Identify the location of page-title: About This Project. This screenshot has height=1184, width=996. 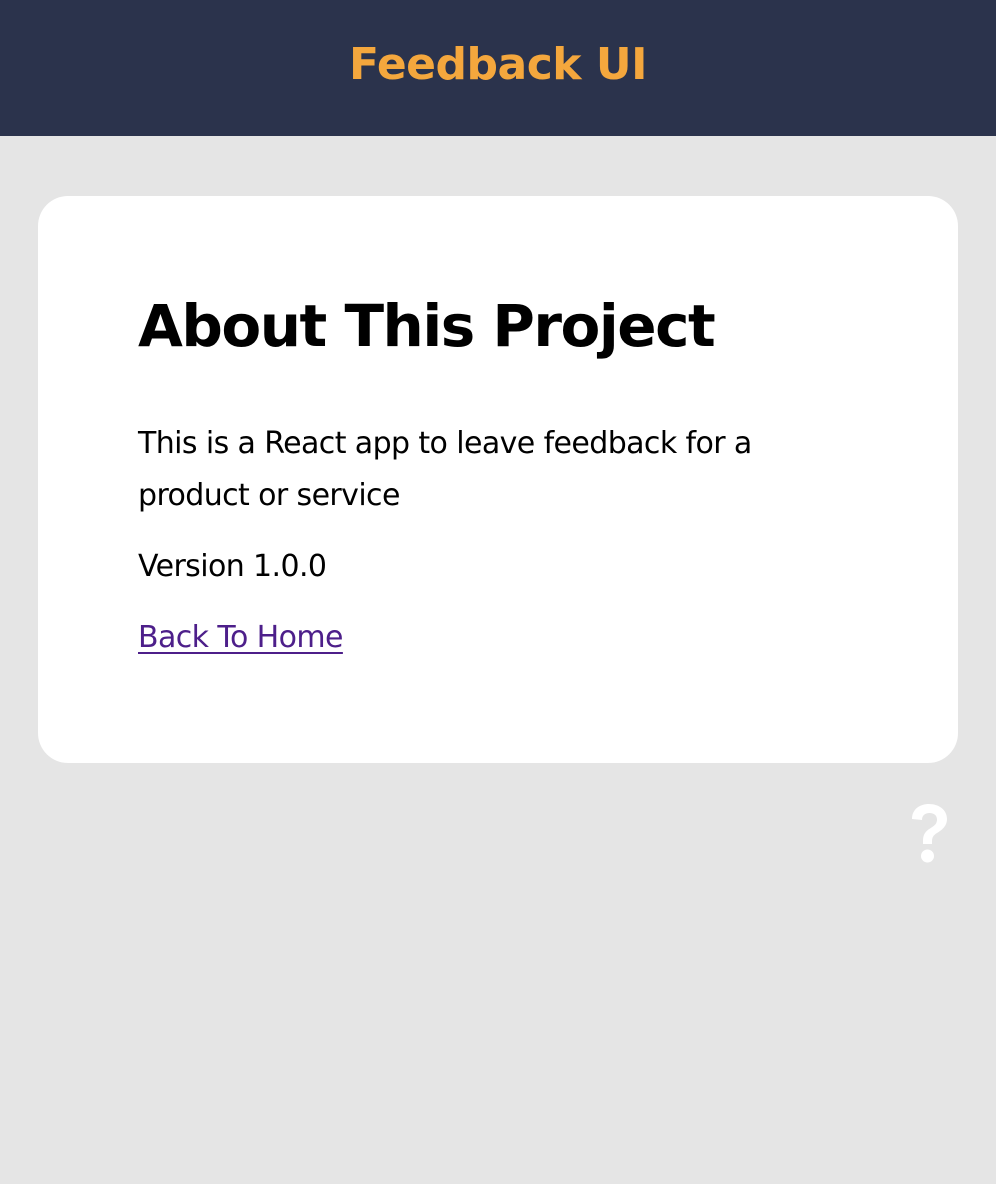
(427, 326).